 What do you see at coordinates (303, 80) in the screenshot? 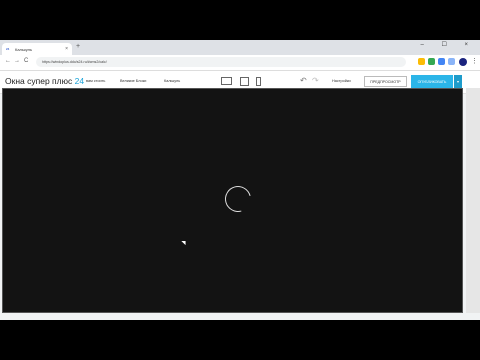
I see `undo-icon: ↶` at bounding box center [303, 80].